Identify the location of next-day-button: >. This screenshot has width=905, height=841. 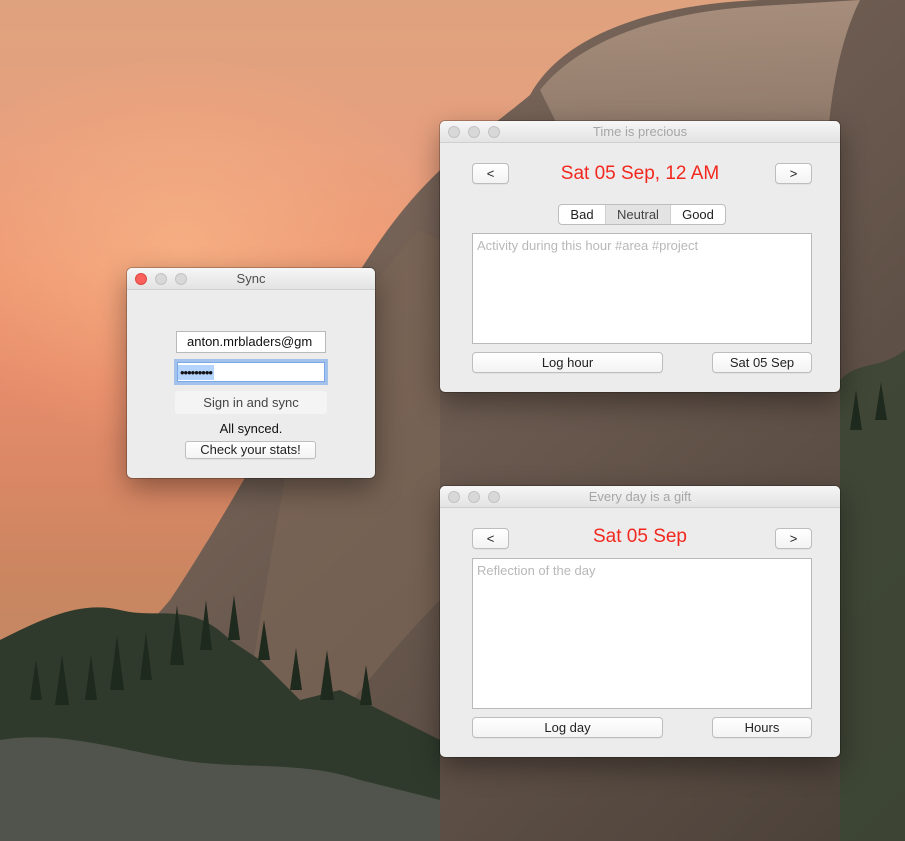
(793, 538).